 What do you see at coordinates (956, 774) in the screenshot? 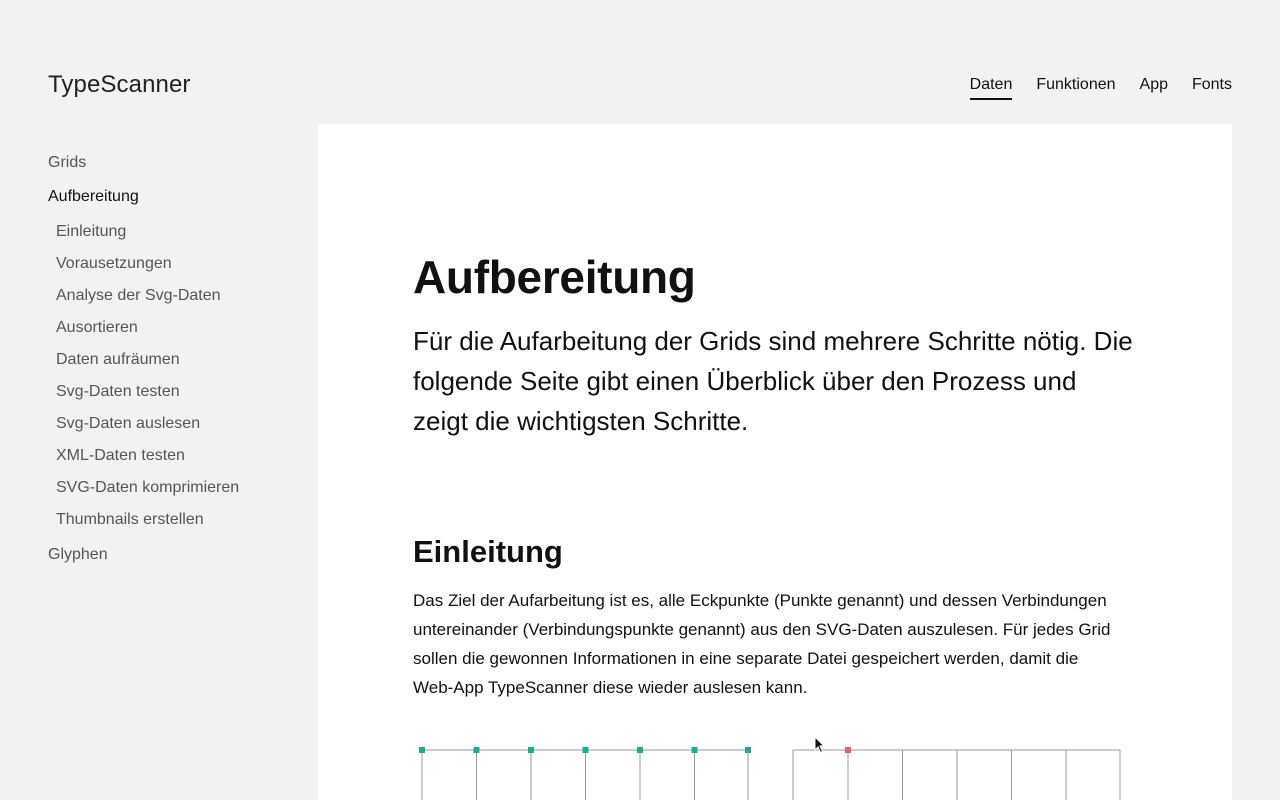
I see `grid-right` at bounding box center [956, 774].